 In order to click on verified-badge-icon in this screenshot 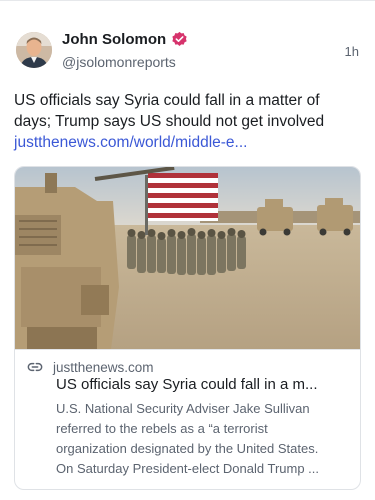, I will do `click(179, 38)`.